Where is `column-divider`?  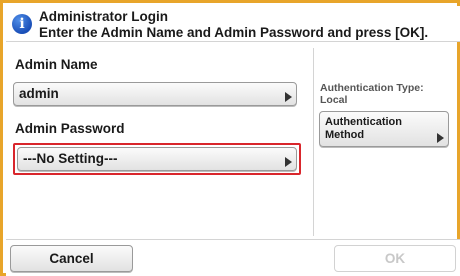
column-divider is located at coordinates (313, 142).